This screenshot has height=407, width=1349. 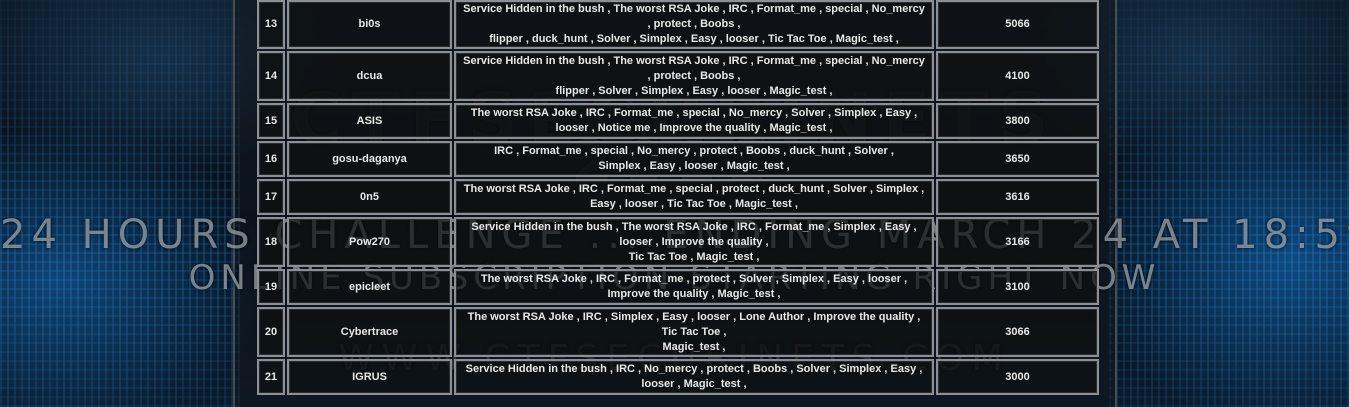 What do you see at coordinates (694, 384) in the screenshot?
I see `solved-challenges-line: looser , Magic_test ,` at bounding box center [694, 384].